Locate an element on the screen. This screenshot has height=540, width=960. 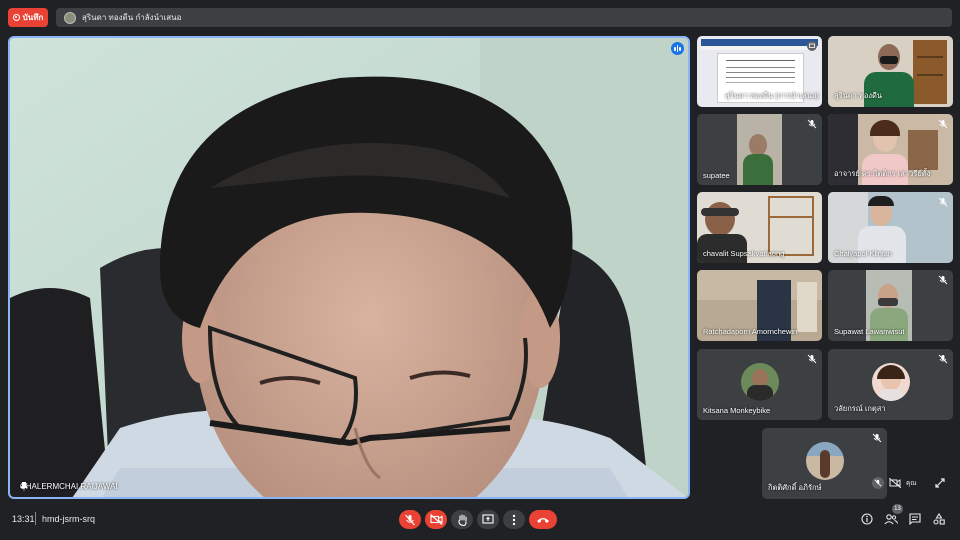
presentation-icon is located at coordinates (812, 46).